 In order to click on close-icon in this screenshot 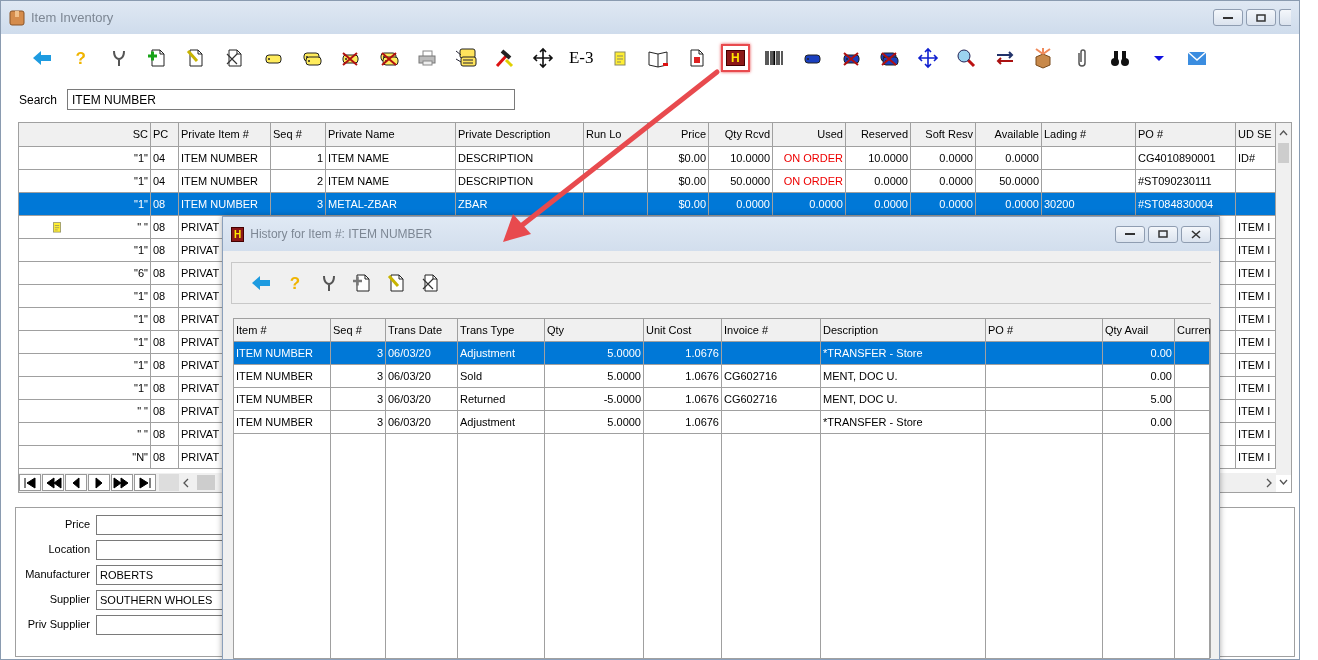, I will do `click(1196, 234)`.